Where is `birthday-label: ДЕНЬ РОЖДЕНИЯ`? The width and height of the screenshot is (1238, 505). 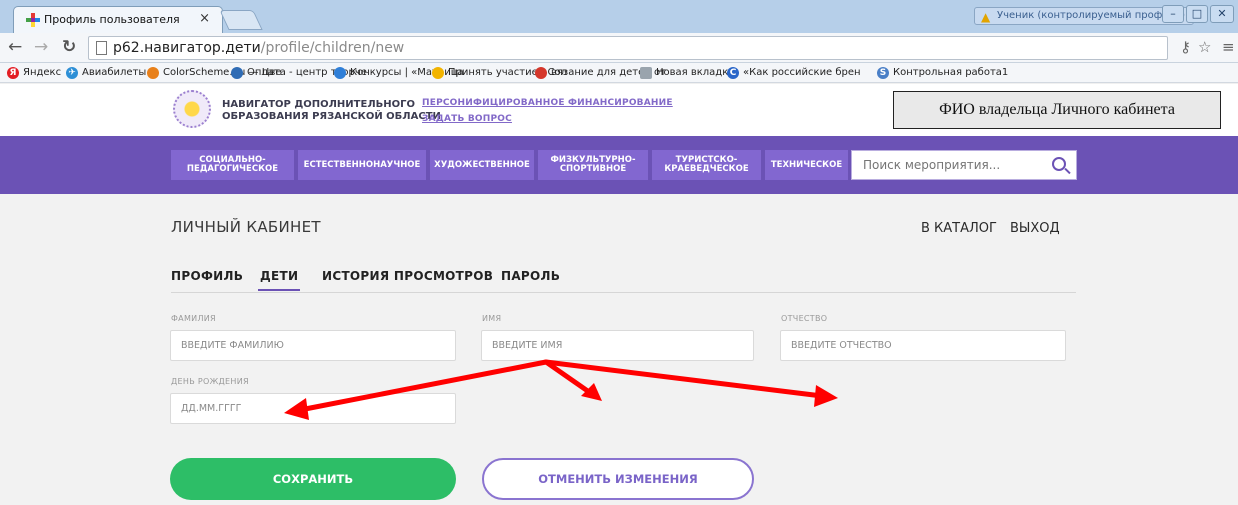 birthday-label: ДЕНЬ РОЖДЕНИЯ is located at coordinates (210, 381).